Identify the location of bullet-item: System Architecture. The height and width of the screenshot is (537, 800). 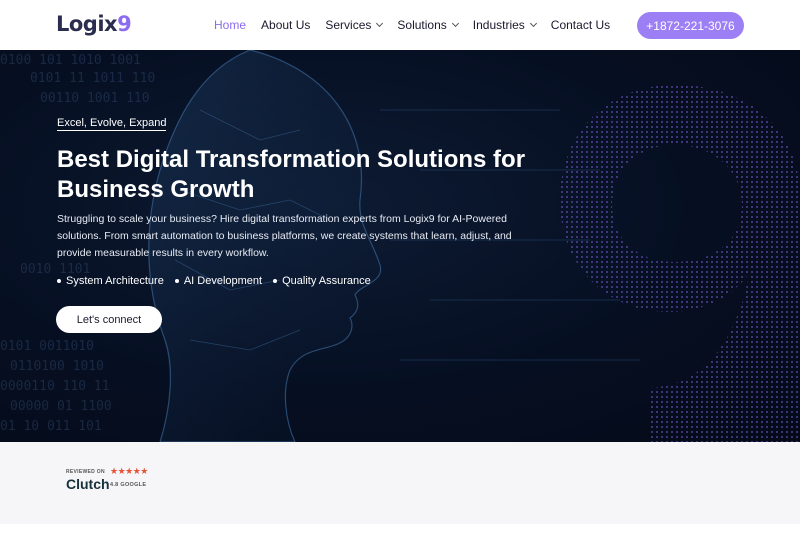
(110, 281).